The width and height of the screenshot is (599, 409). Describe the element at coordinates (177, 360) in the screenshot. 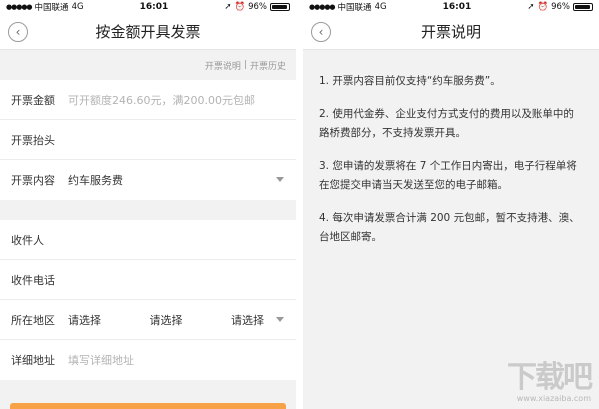

I see `address-input: 填写详细地址` at that location.